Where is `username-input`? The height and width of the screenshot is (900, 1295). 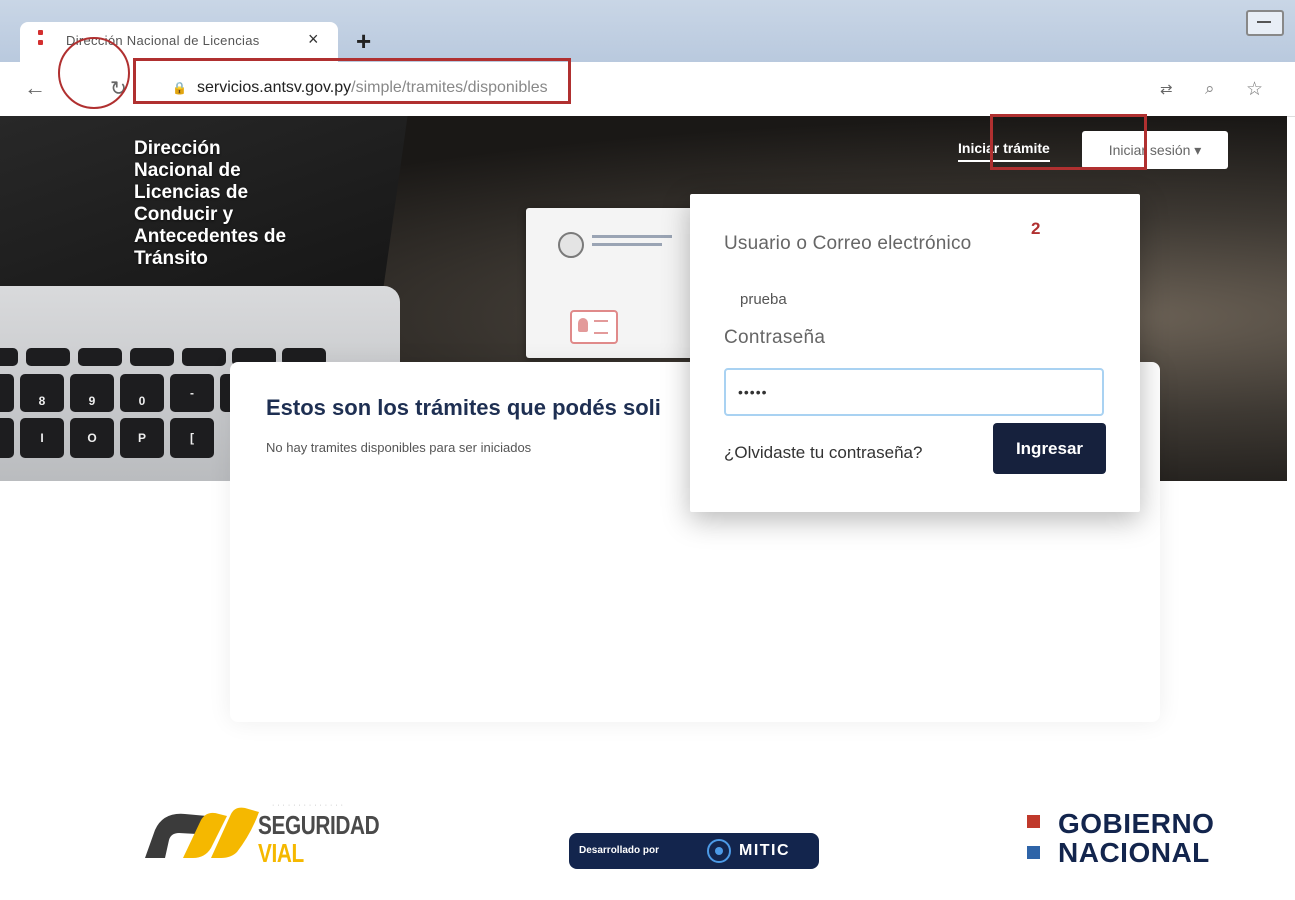
username-input is located at coordinates (930, 299).